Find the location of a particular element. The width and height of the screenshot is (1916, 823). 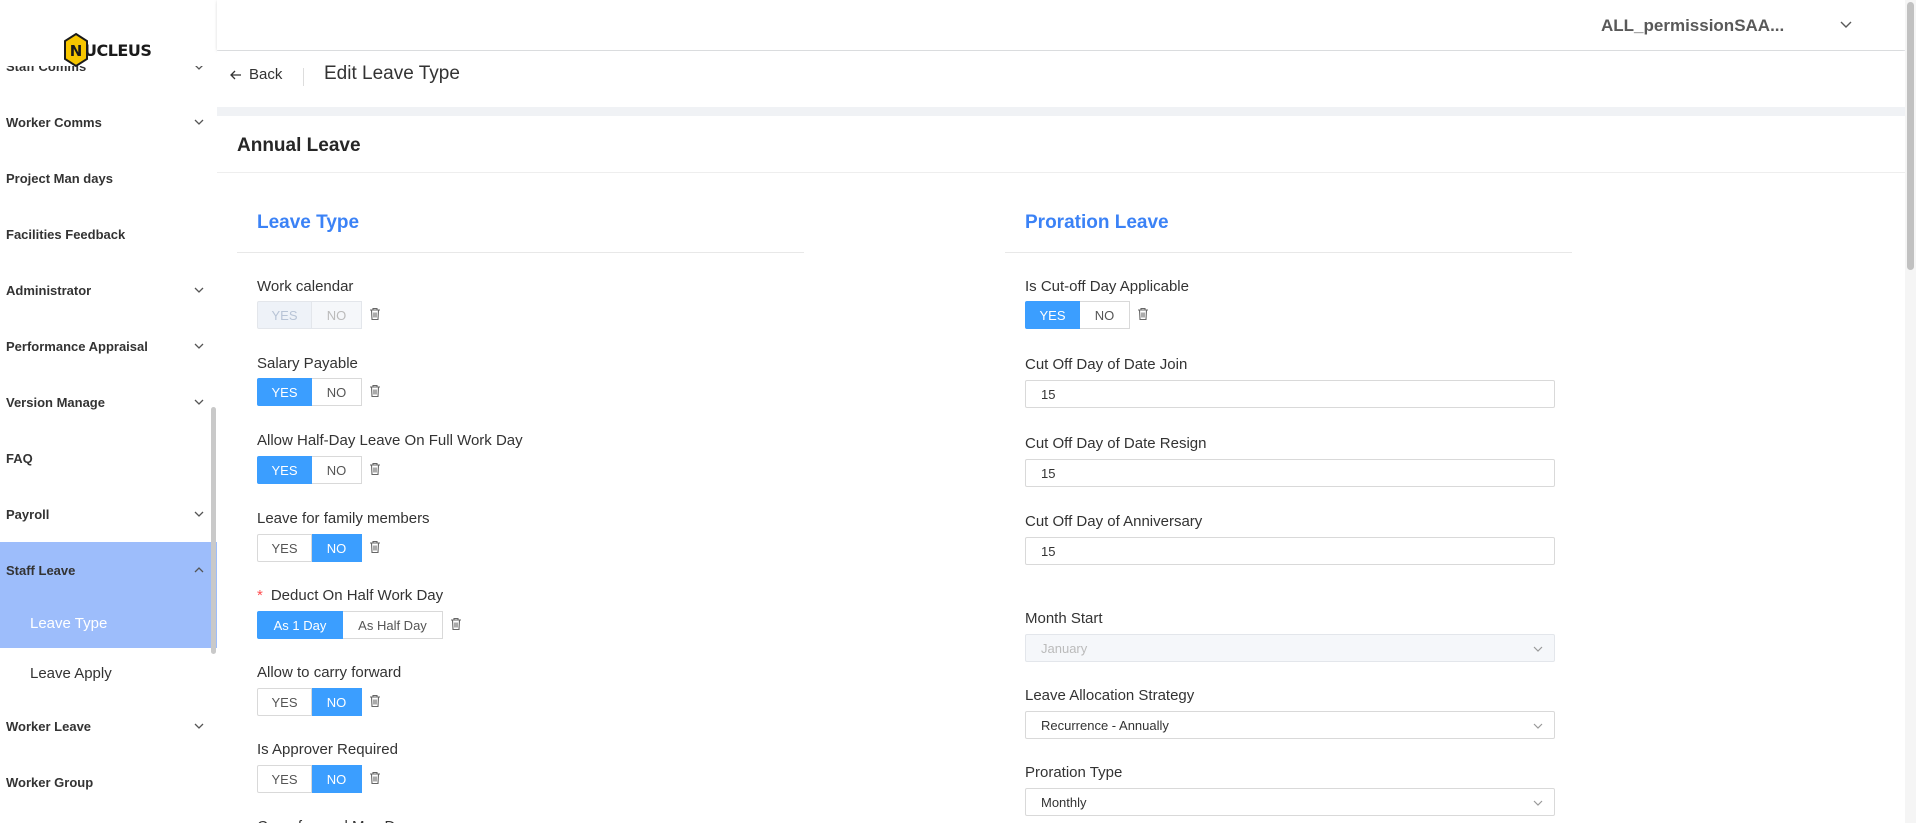

half-day-yes: YES is located at coordinates (284, 470).